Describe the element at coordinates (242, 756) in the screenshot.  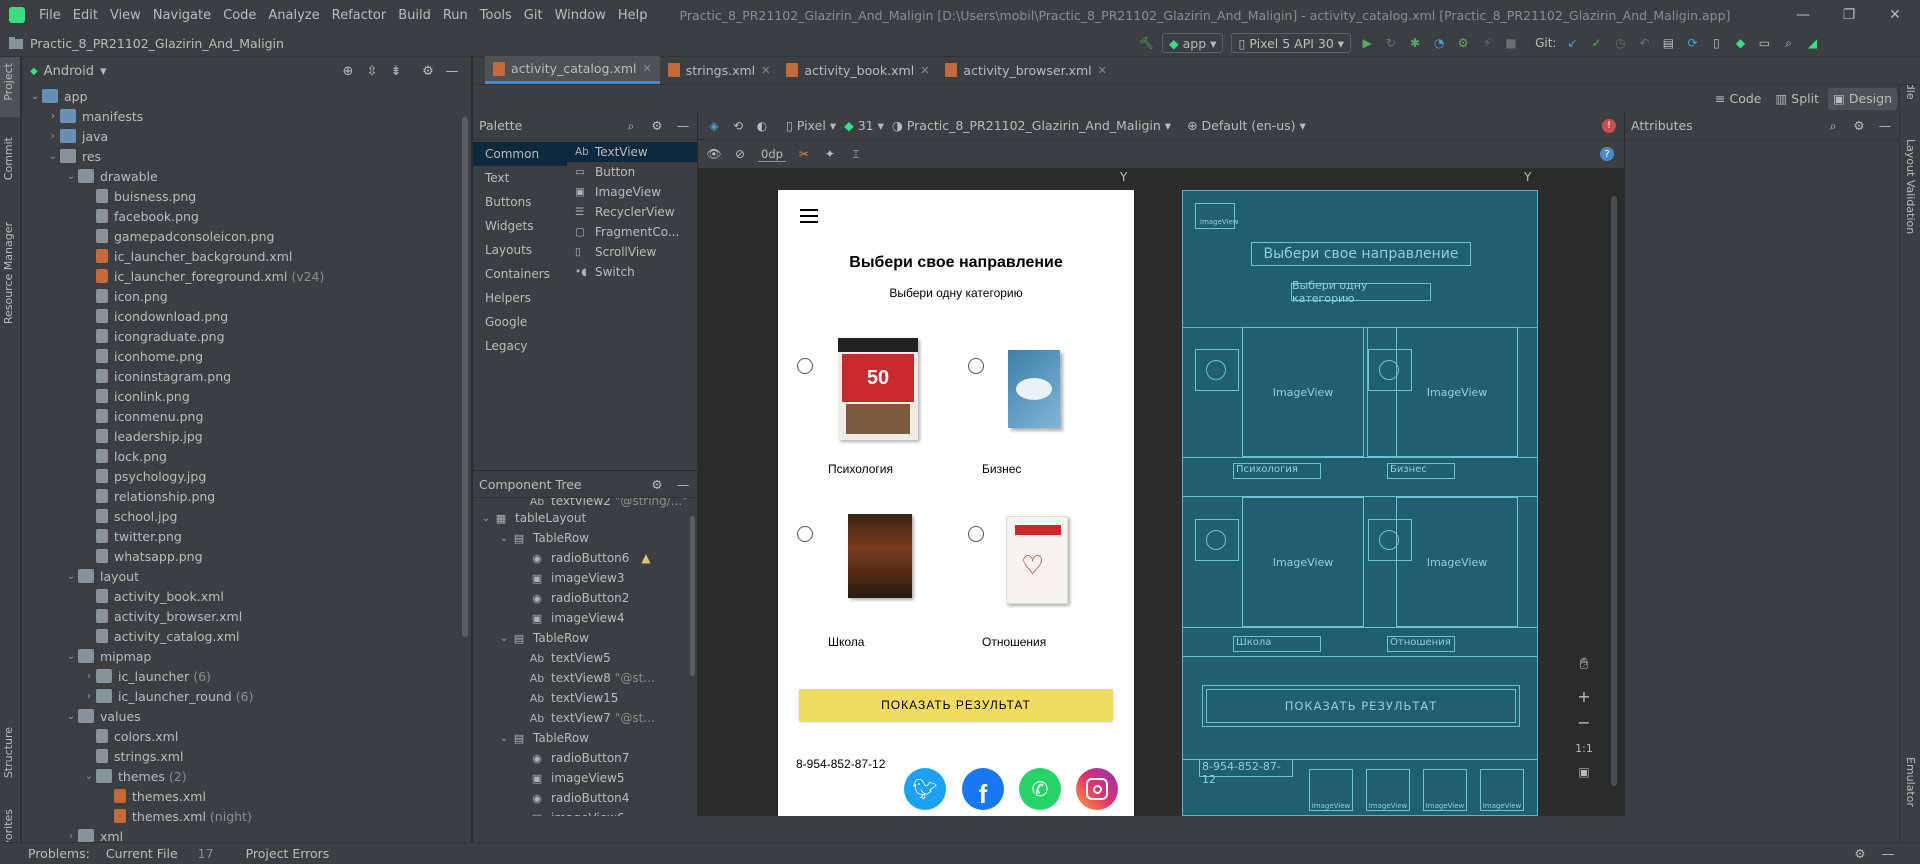
I see `project-tree-item: strings.xml` at that location.